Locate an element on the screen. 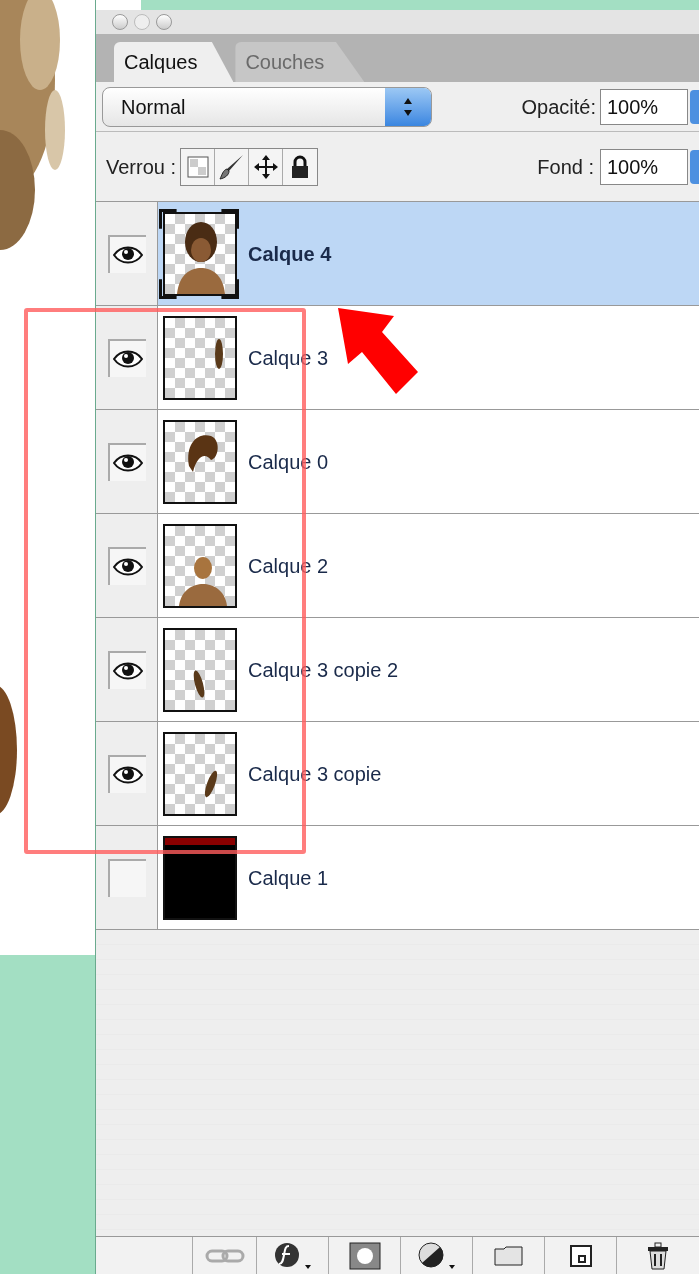 The width and height of the screenshot is (699, 1274). layer-row: Calque 1 is located at coordinates (397, 878).